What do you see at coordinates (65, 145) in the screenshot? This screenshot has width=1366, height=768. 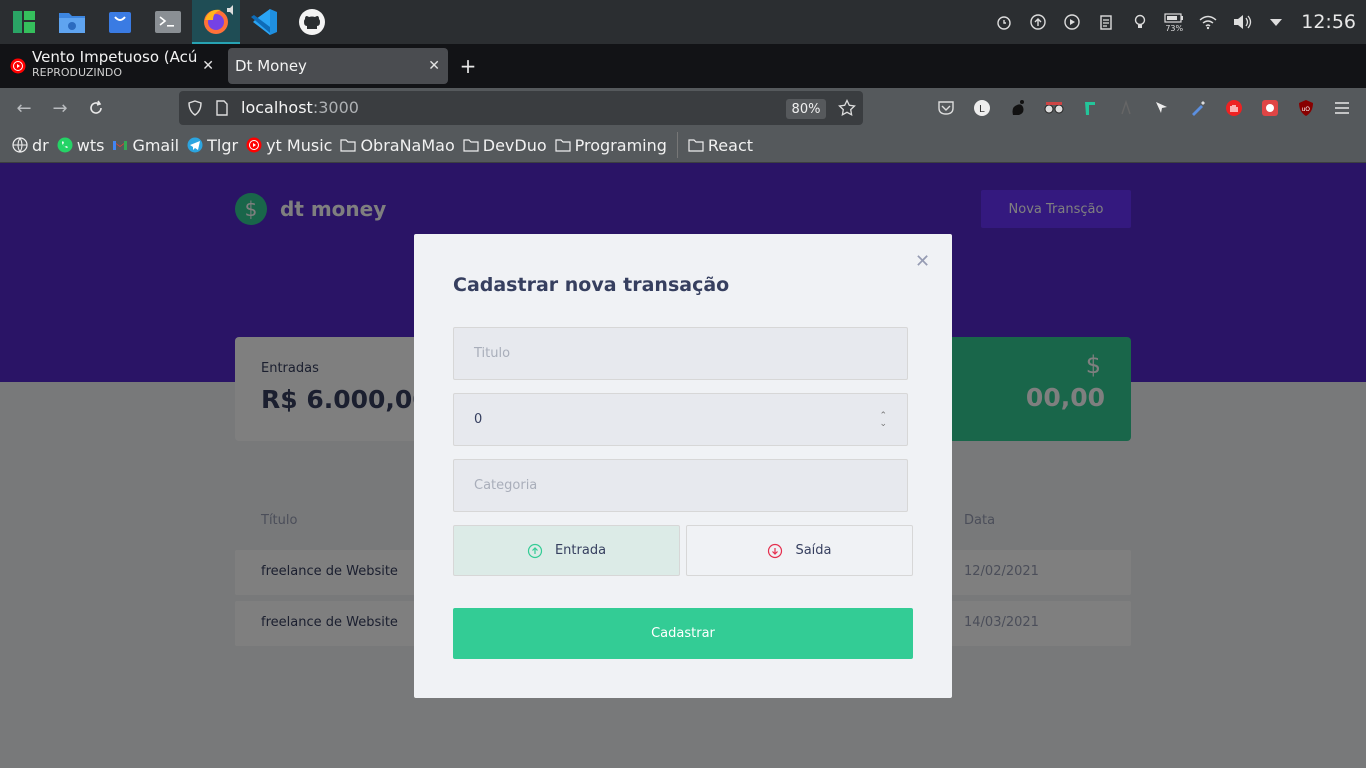 I see `whatsapp-icon` at bounding box center [65, 145].